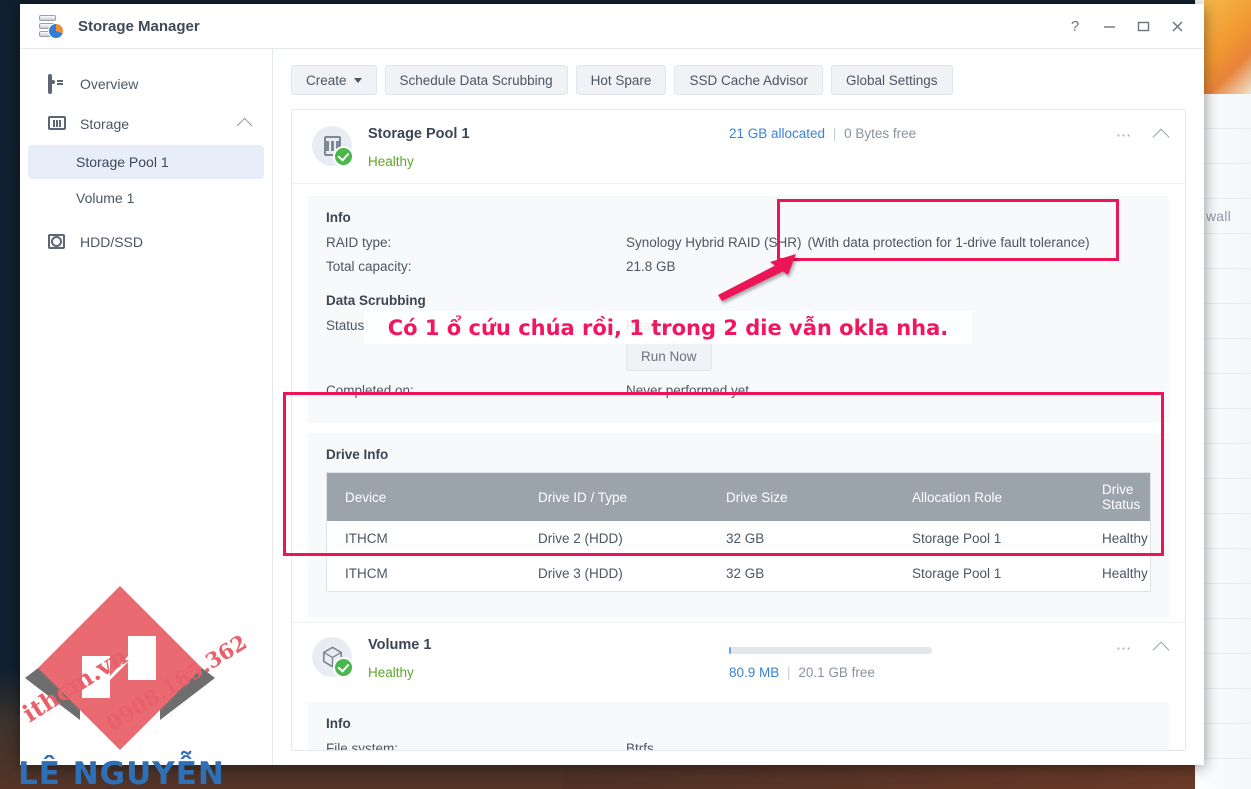  What do you see at coordinates (1143, 136) in the screenshot?
I see `storage-pool-header-actions: ⋯` at bounding box center [1143, 136].